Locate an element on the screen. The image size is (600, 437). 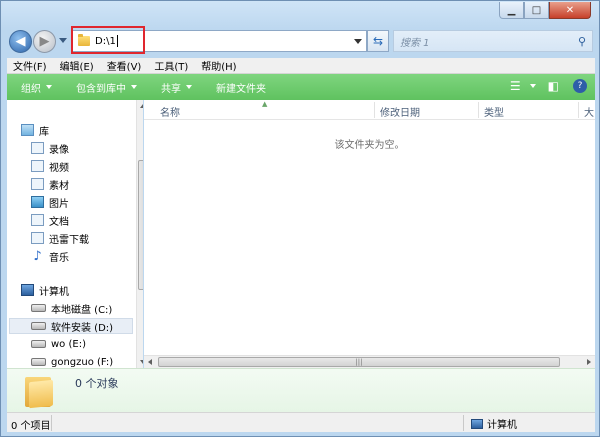
tree-item-label: 音乐 is located at coordinates (59, 258).